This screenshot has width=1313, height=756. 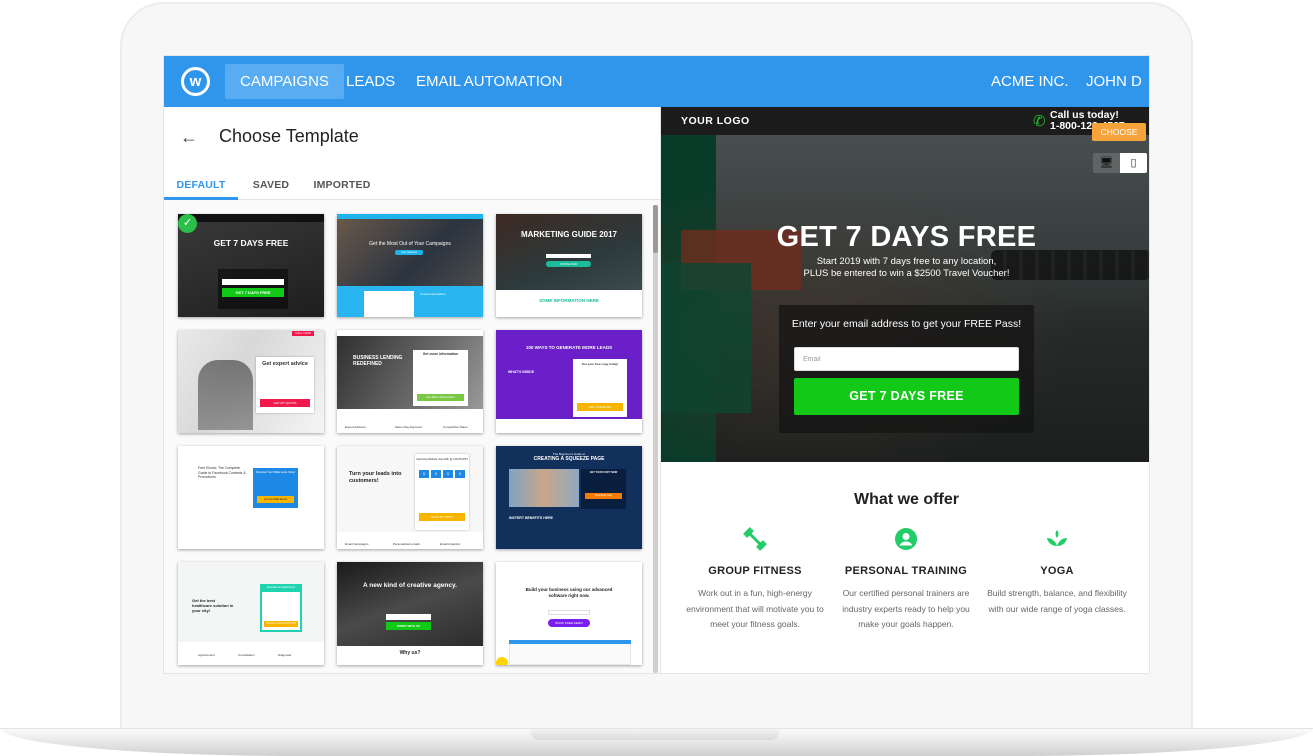 What do you see at coordinates (251, 265) in the screenshot?
I see `template-card: ✓ GET 7 DAYS FREE GET 7 DAYS FREE` at bounding box center [251, 265].